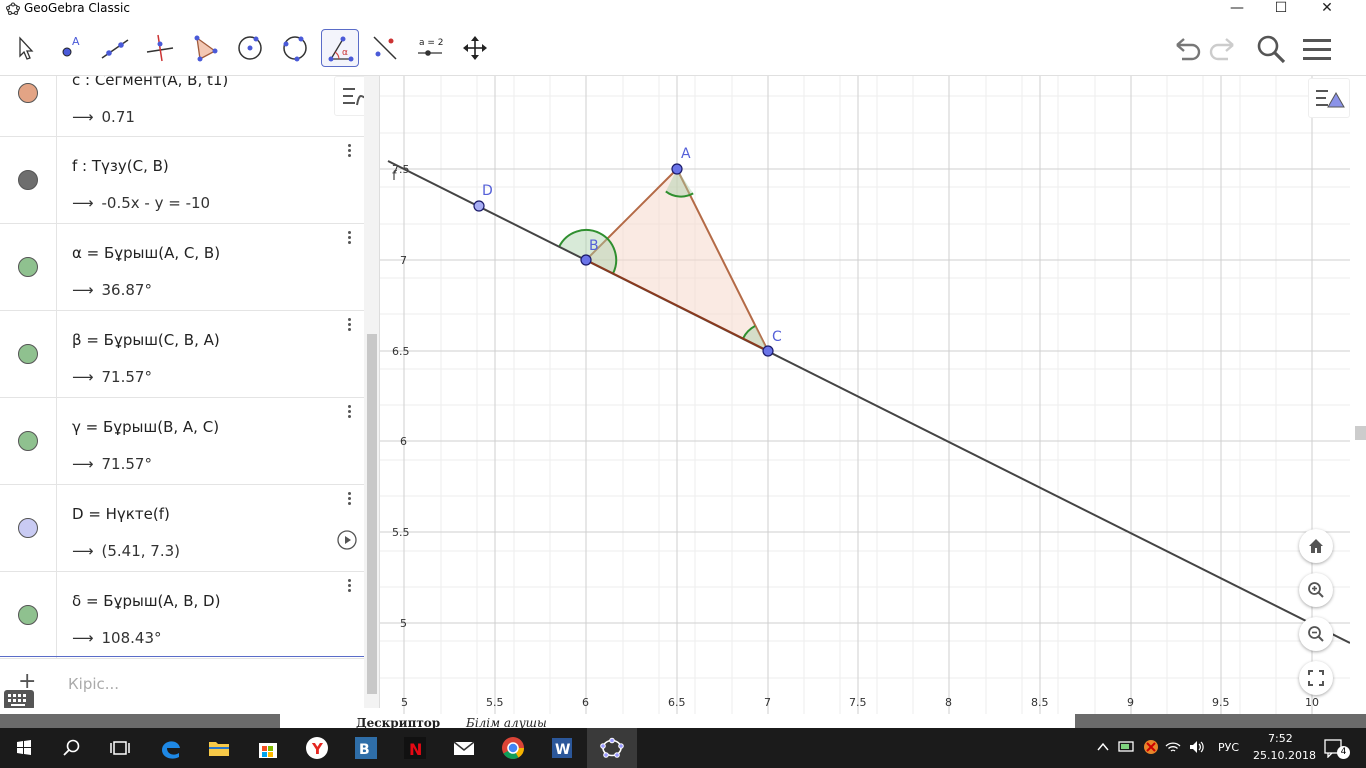 This screenshot has width=1366, height=768. I want to click on line-tool-button, so click(115, 48).